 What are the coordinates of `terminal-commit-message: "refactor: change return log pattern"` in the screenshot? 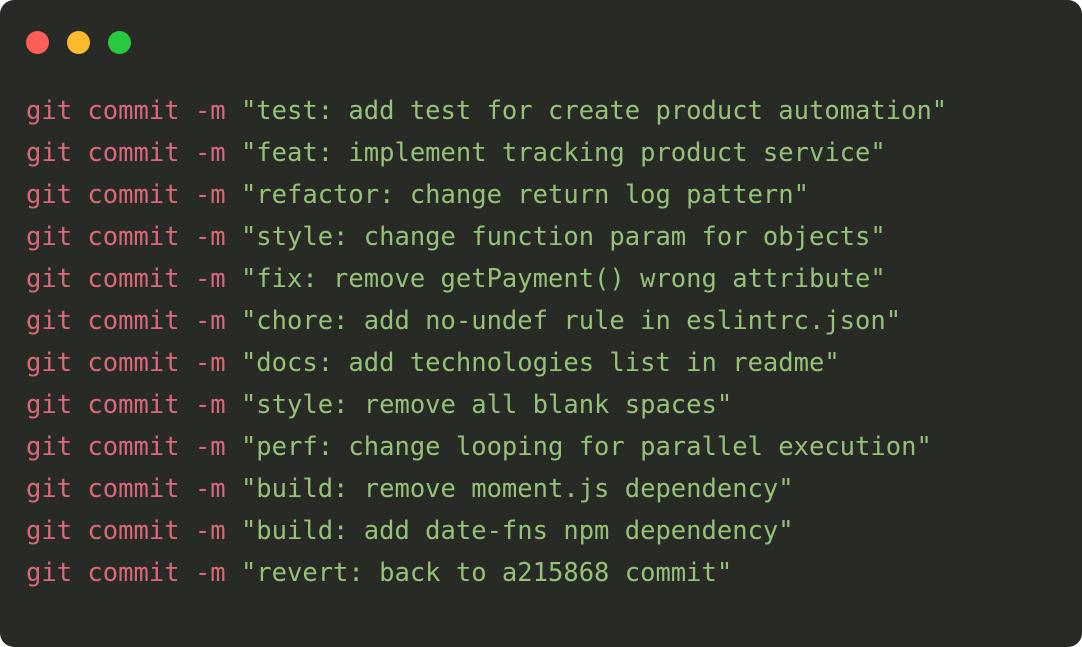 It's located at (524, 195).